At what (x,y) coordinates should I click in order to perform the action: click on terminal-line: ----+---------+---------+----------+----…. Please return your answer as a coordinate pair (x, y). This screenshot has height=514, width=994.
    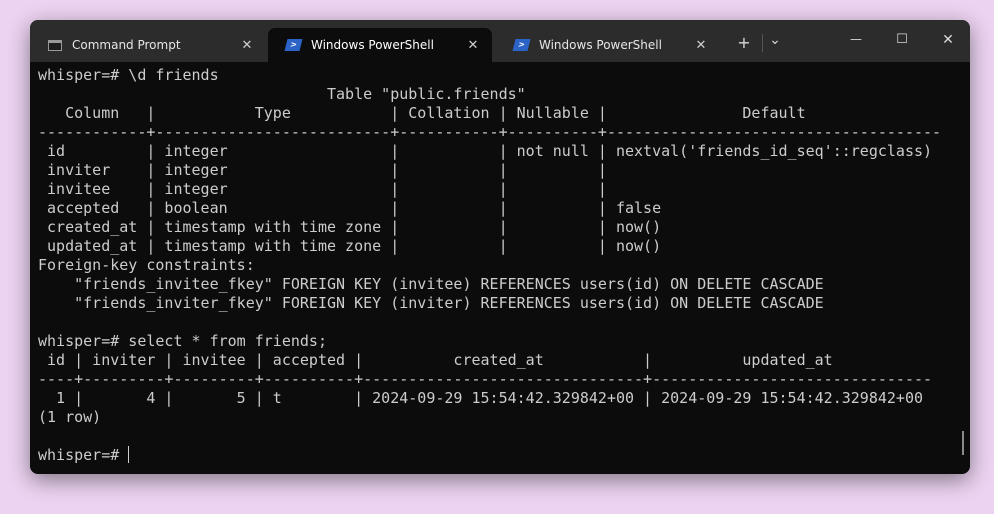
    Looking at the image, I should click on (485, 379).